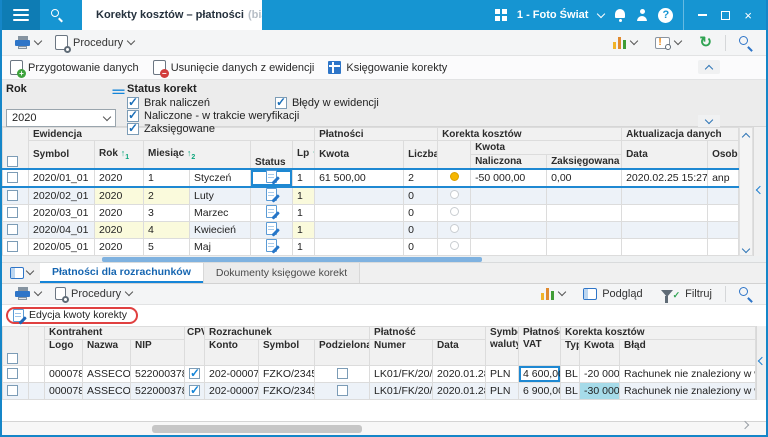 This screenshot has height=437, width=768. I want to click on edycja-kwoty-korekty-button: Edycja kwoty korekty, so click(72, 315).